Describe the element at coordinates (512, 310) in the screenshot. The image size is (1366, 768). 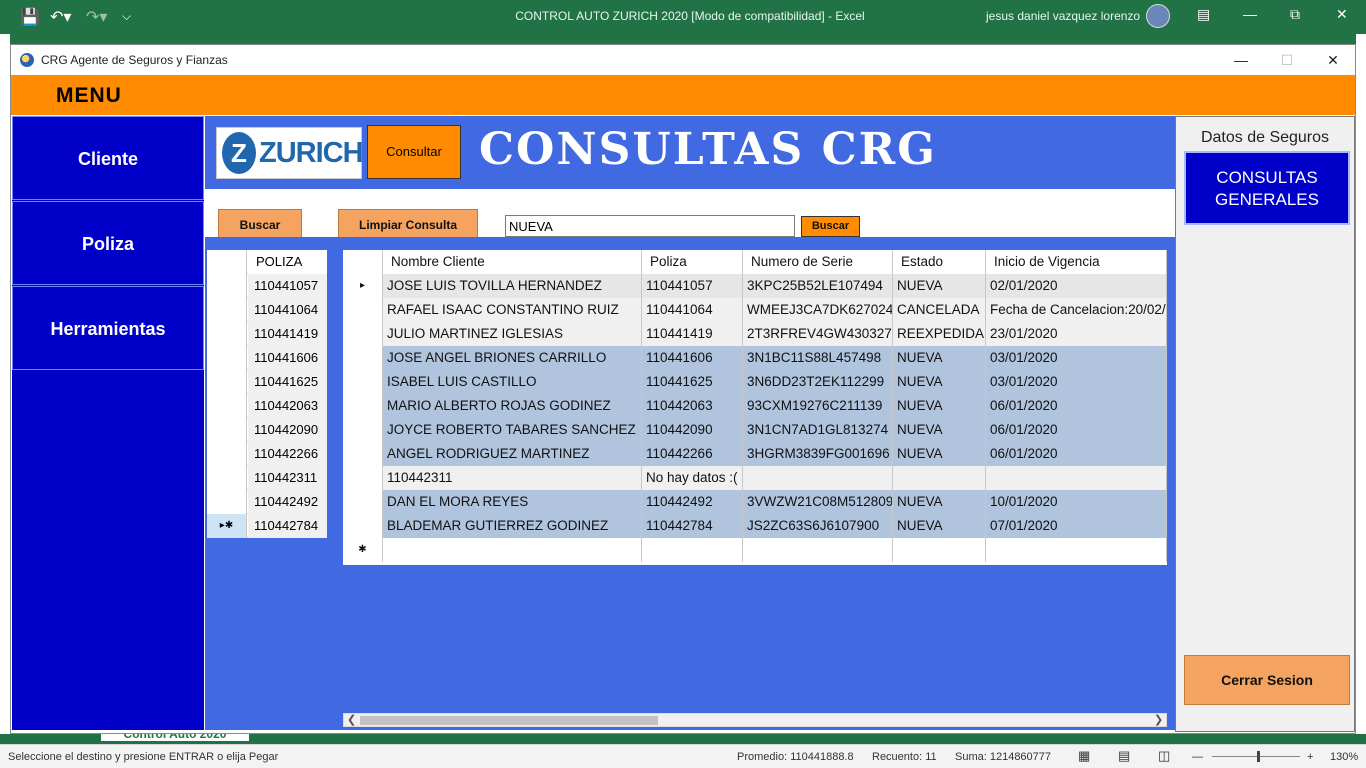
I see `nombre-cell: RAFAEL ISAAC CONSTANTINO RUIZ` at that location.